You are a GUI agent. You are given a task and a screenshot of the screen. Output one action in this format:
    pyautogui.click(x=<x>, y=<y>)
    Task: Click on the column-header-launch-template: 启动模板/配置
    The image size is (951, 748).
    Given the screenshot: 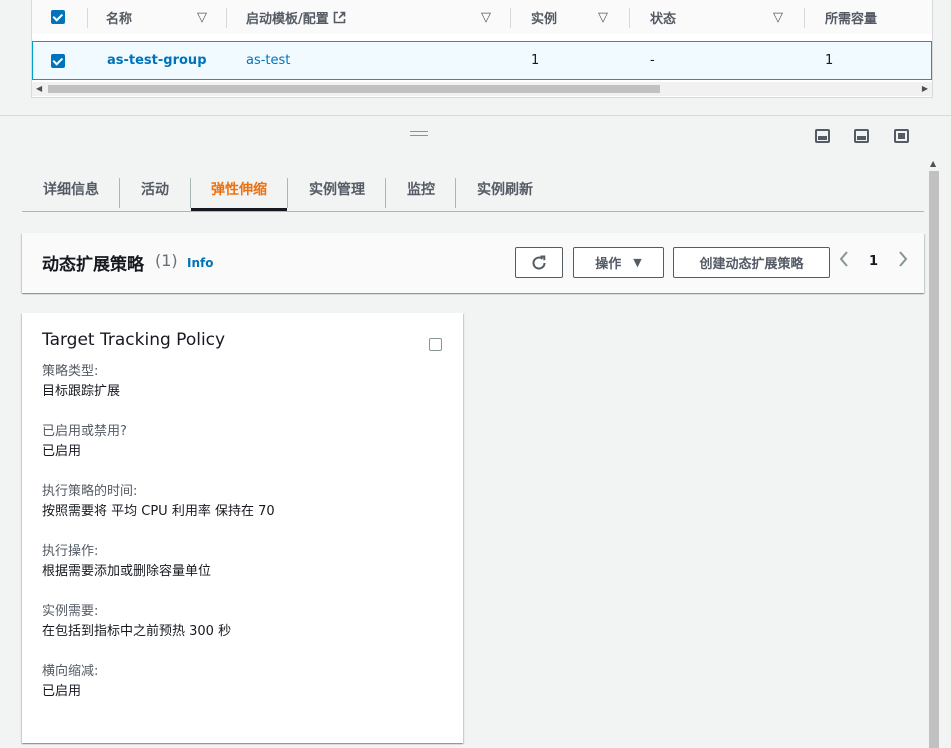 What is the action you would take?
    pyautogui.click(x=296, y=17)
    